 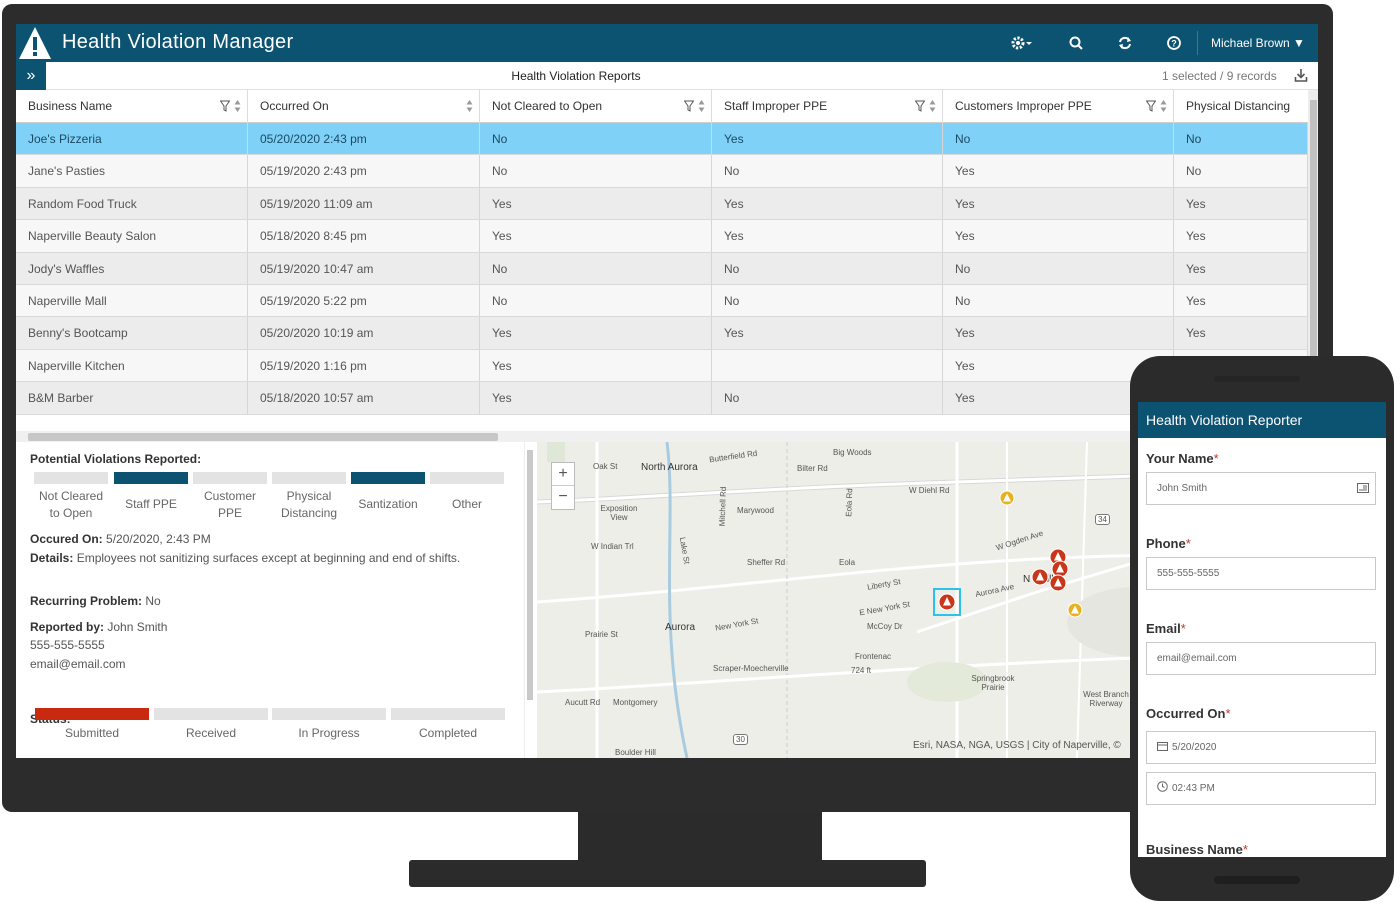 What do you see at coordinates (1313, 240) in the screenshot?
I see `table-vertical-scroll-thumb` at bounding box center [1313, 240].